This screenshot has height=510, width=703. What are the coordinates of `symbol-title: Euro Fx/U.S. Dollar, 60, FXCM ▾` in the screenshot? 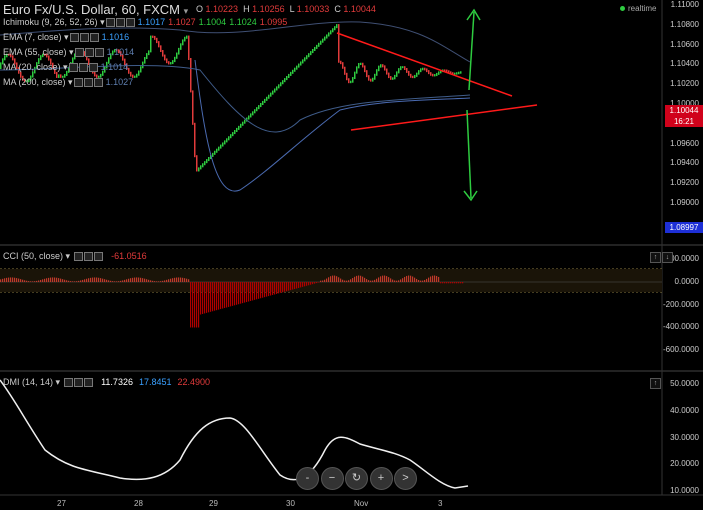 It's located at (95, 9).